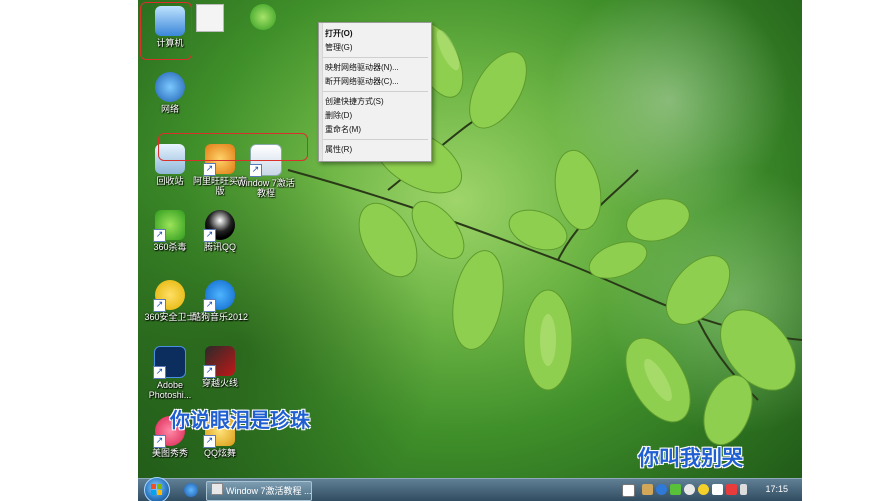  What do you see at coordinates (338, 115) in the screenshot?
I see `menu-item-delete: 删除(D)` at bounding box center [338, 115].